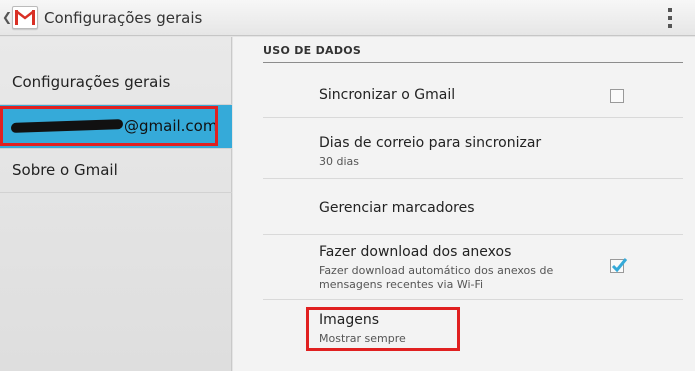 The width and height of the screenshot is (695, 371). Describe the element at coordinates (415, 252) in the screenshot. I see `setting-title: Fazer download dos anexos` at that location.